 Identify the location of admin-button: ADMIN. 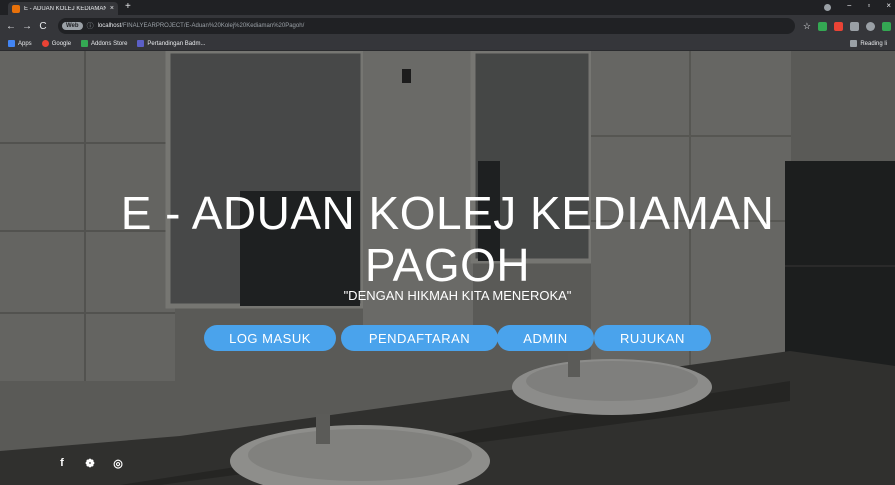
(545, 338).